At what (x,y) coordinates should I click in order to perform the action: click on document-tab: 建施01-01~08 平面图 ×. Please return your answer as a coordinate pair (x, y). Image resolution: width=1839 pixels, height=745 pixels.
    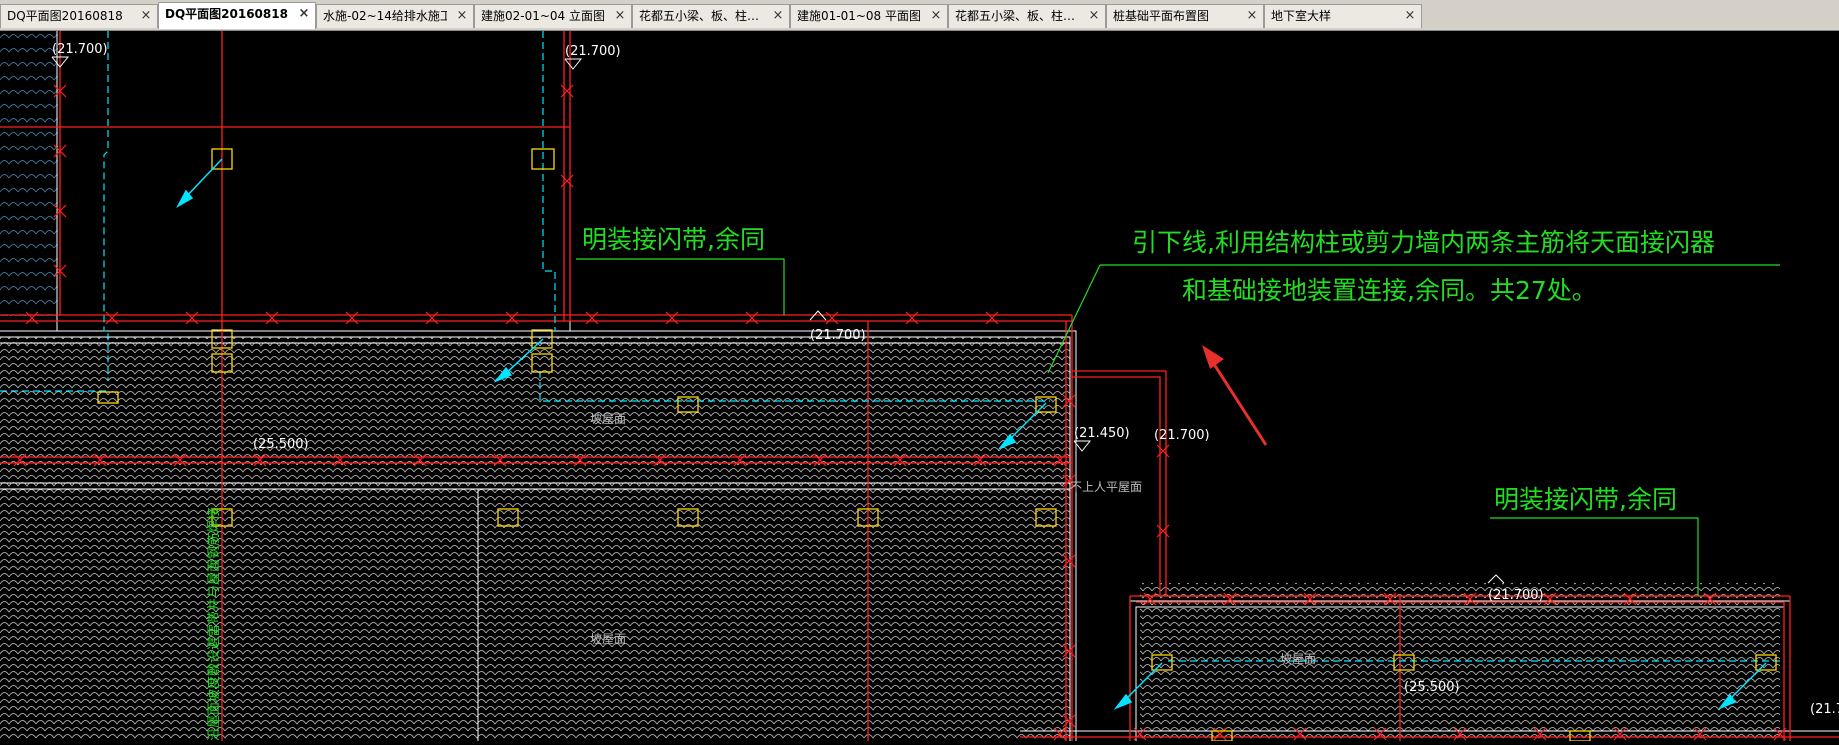
    Looking at the image, I should click on (869, 16).